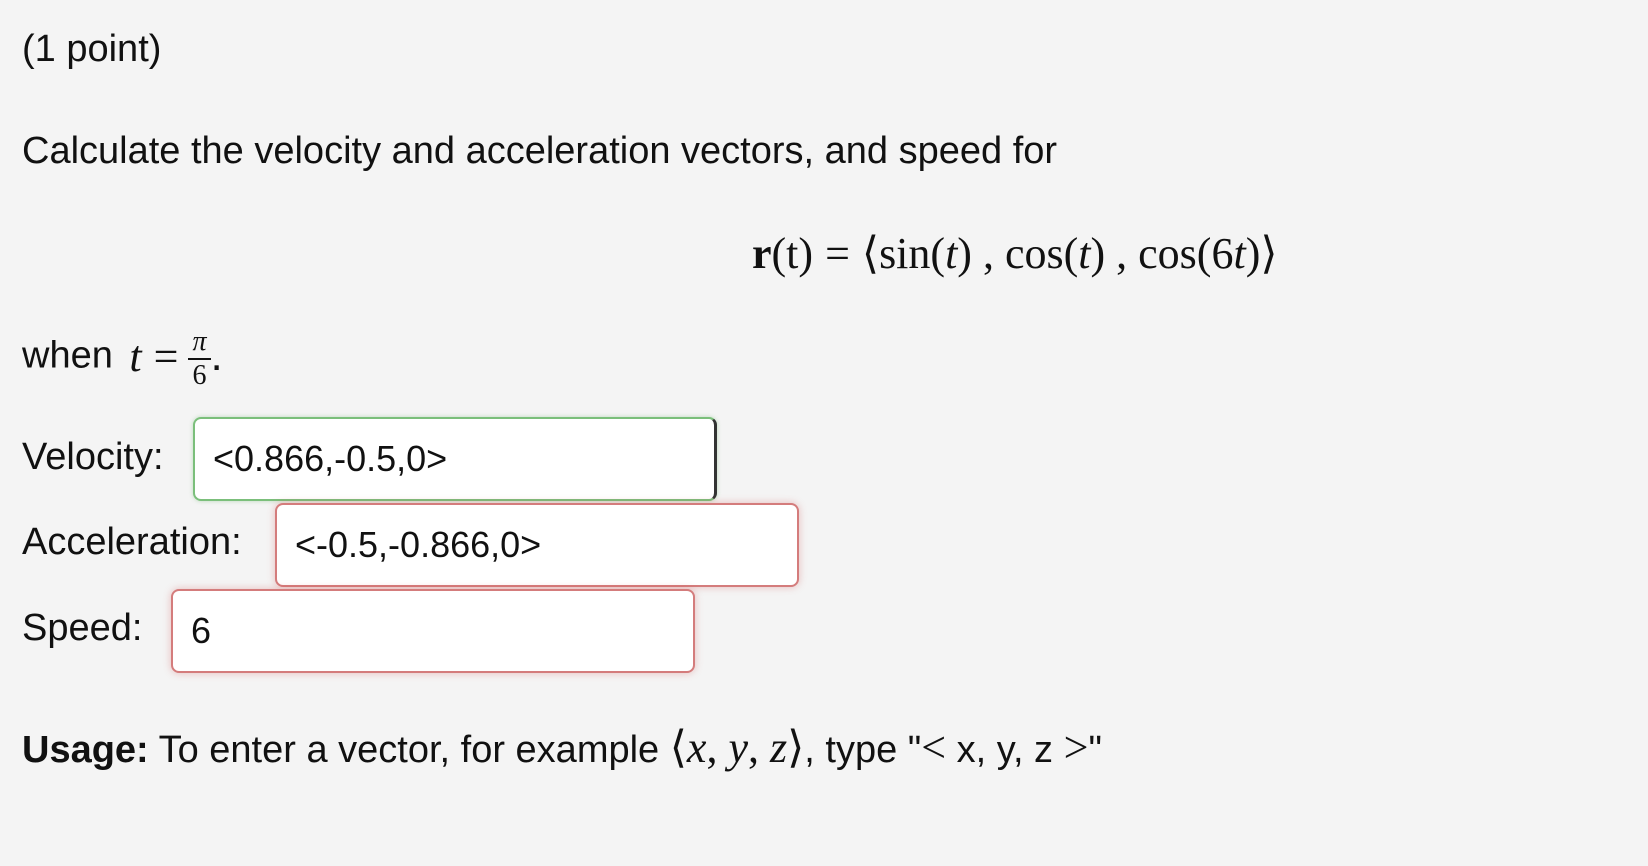 The image size is (1648, 866). I want to click on usage-y: y, so click(738, 747).